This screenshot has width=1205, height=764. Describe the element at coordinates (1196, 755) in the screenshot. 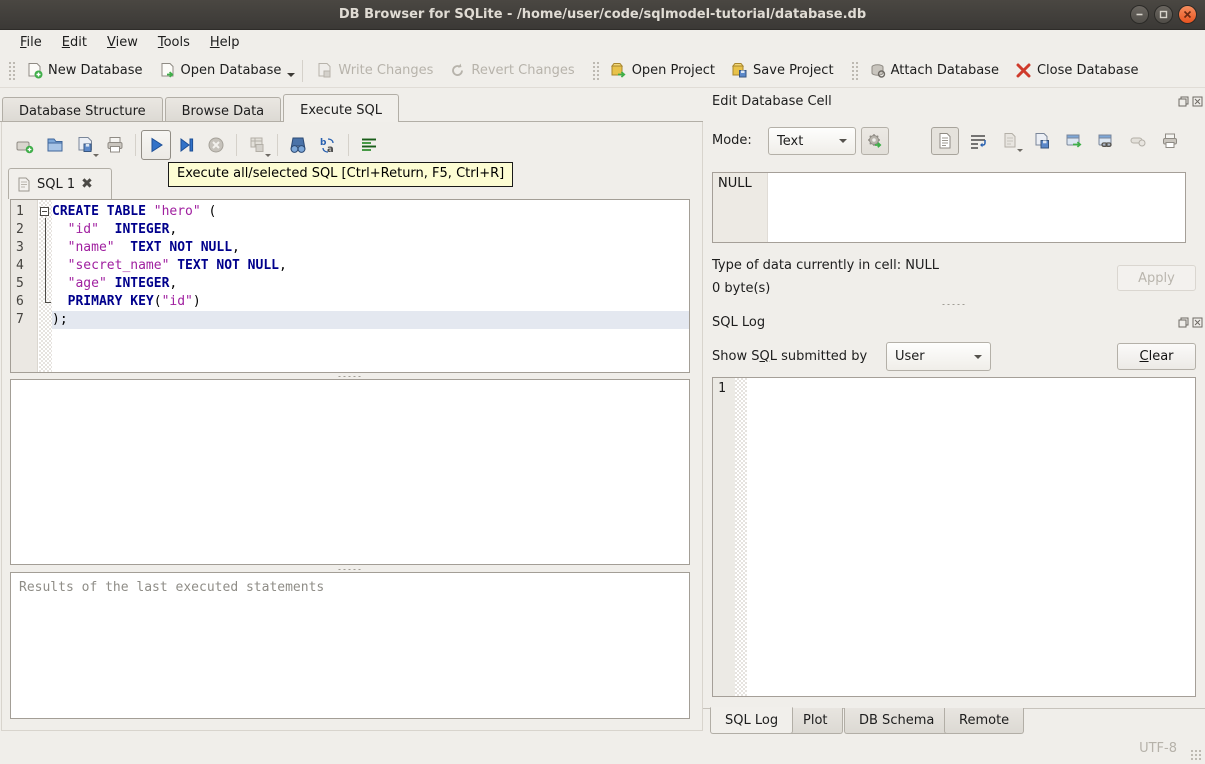

I see `resize-grip` at that location.